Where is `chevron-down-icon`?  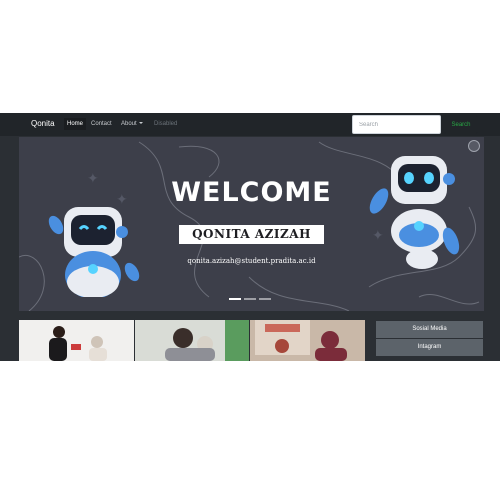
chevron-down-icon is located at coordinates (140, 123).